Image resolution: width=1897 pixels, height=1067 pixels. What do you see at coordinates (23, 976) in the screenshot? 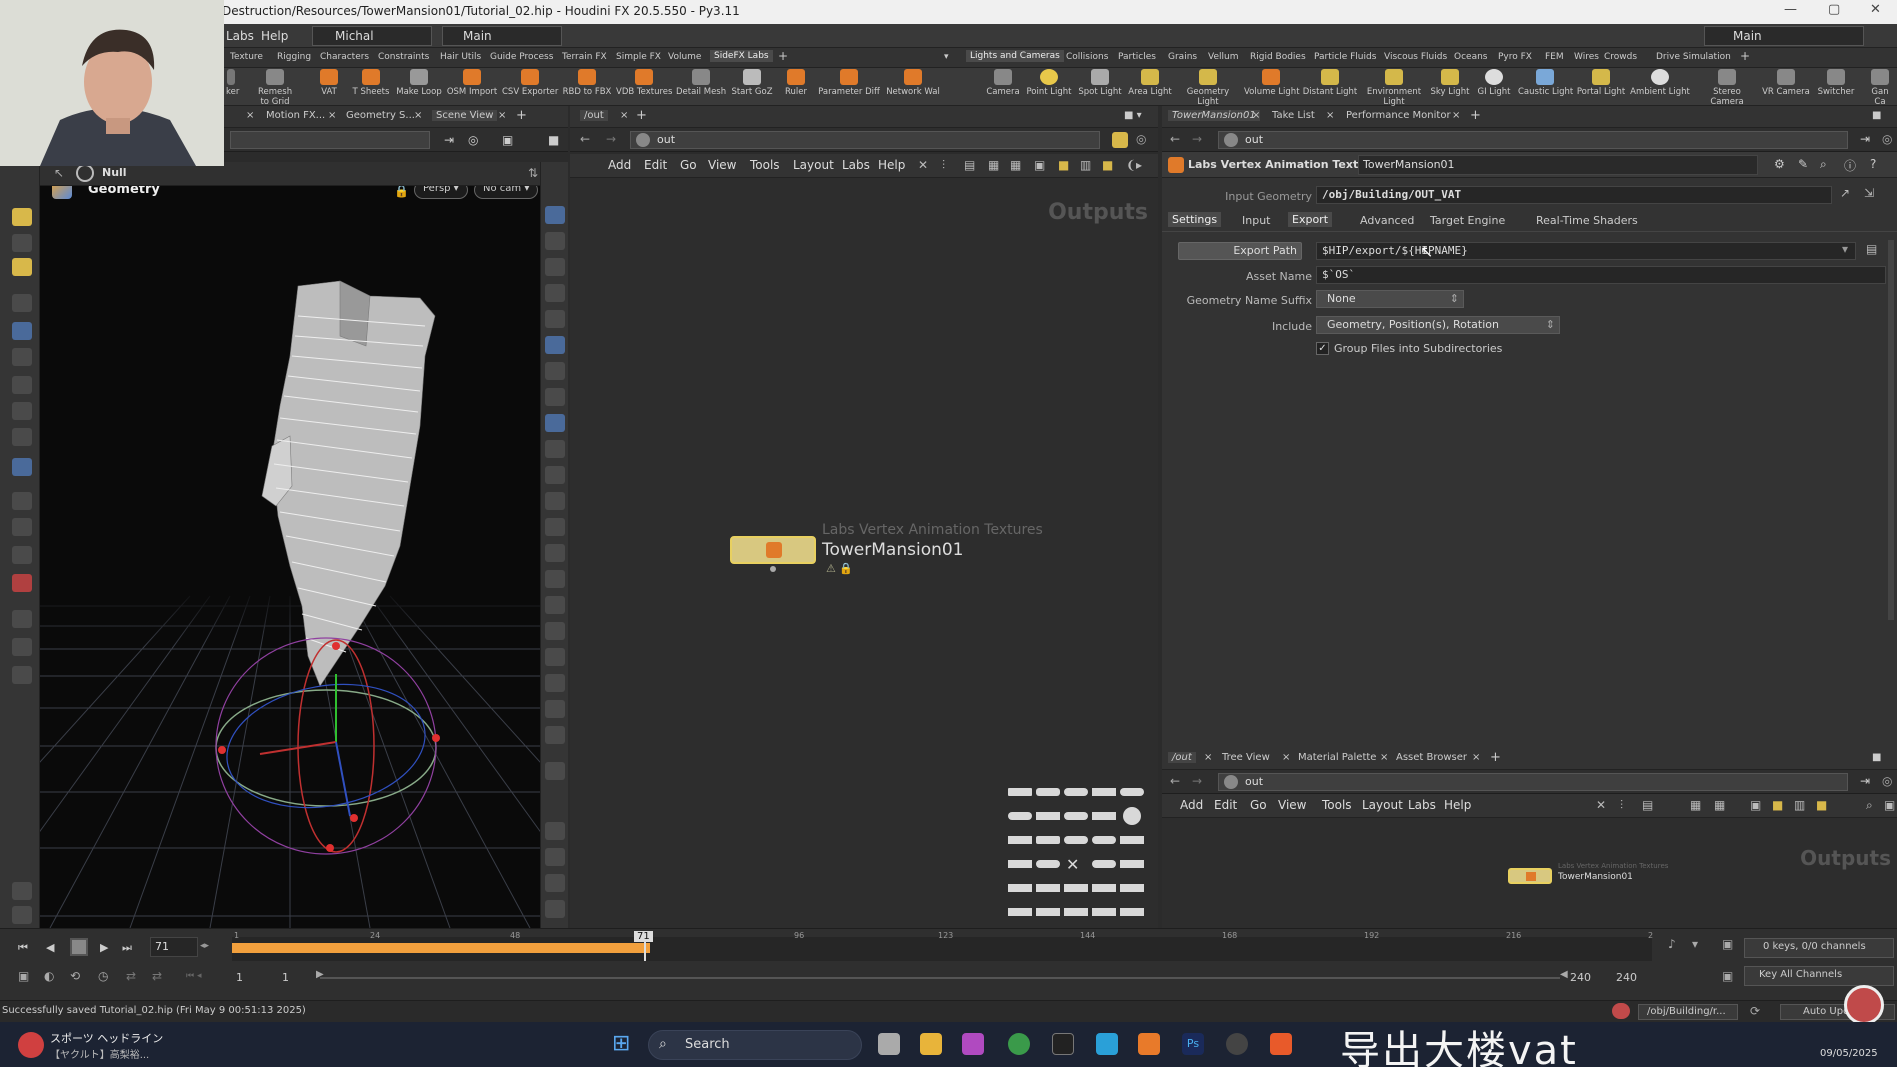
I see `realtime-icon: ▣` at bounding box center [23, 976].